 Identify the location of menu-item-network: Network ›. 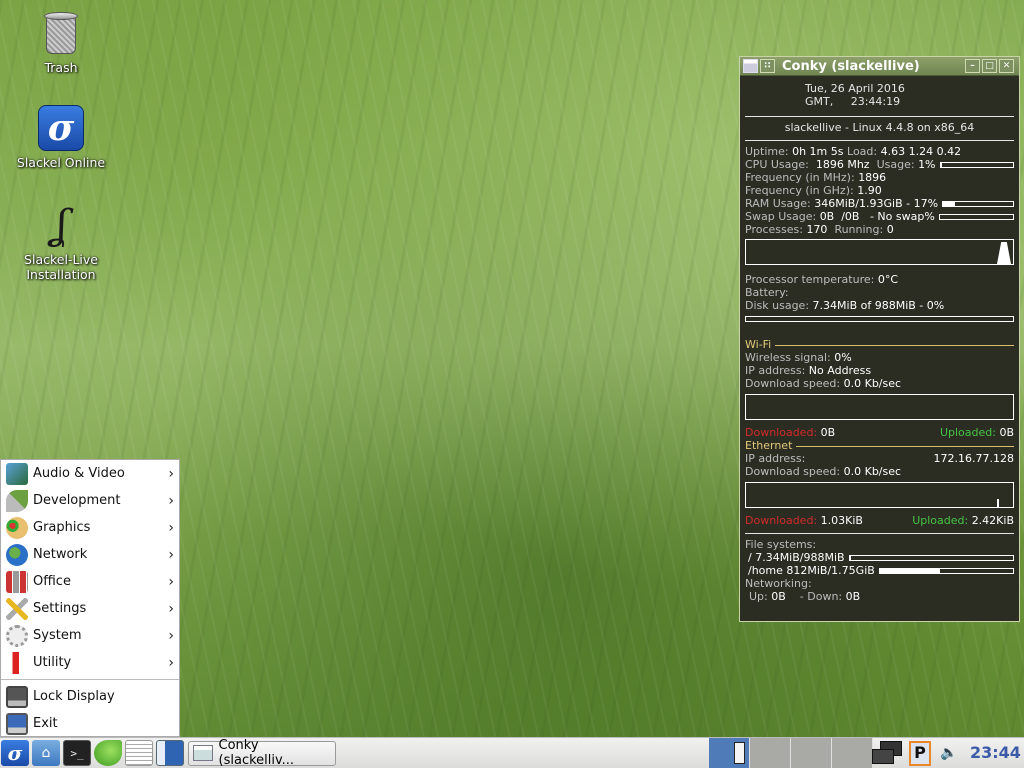
(90, 554).